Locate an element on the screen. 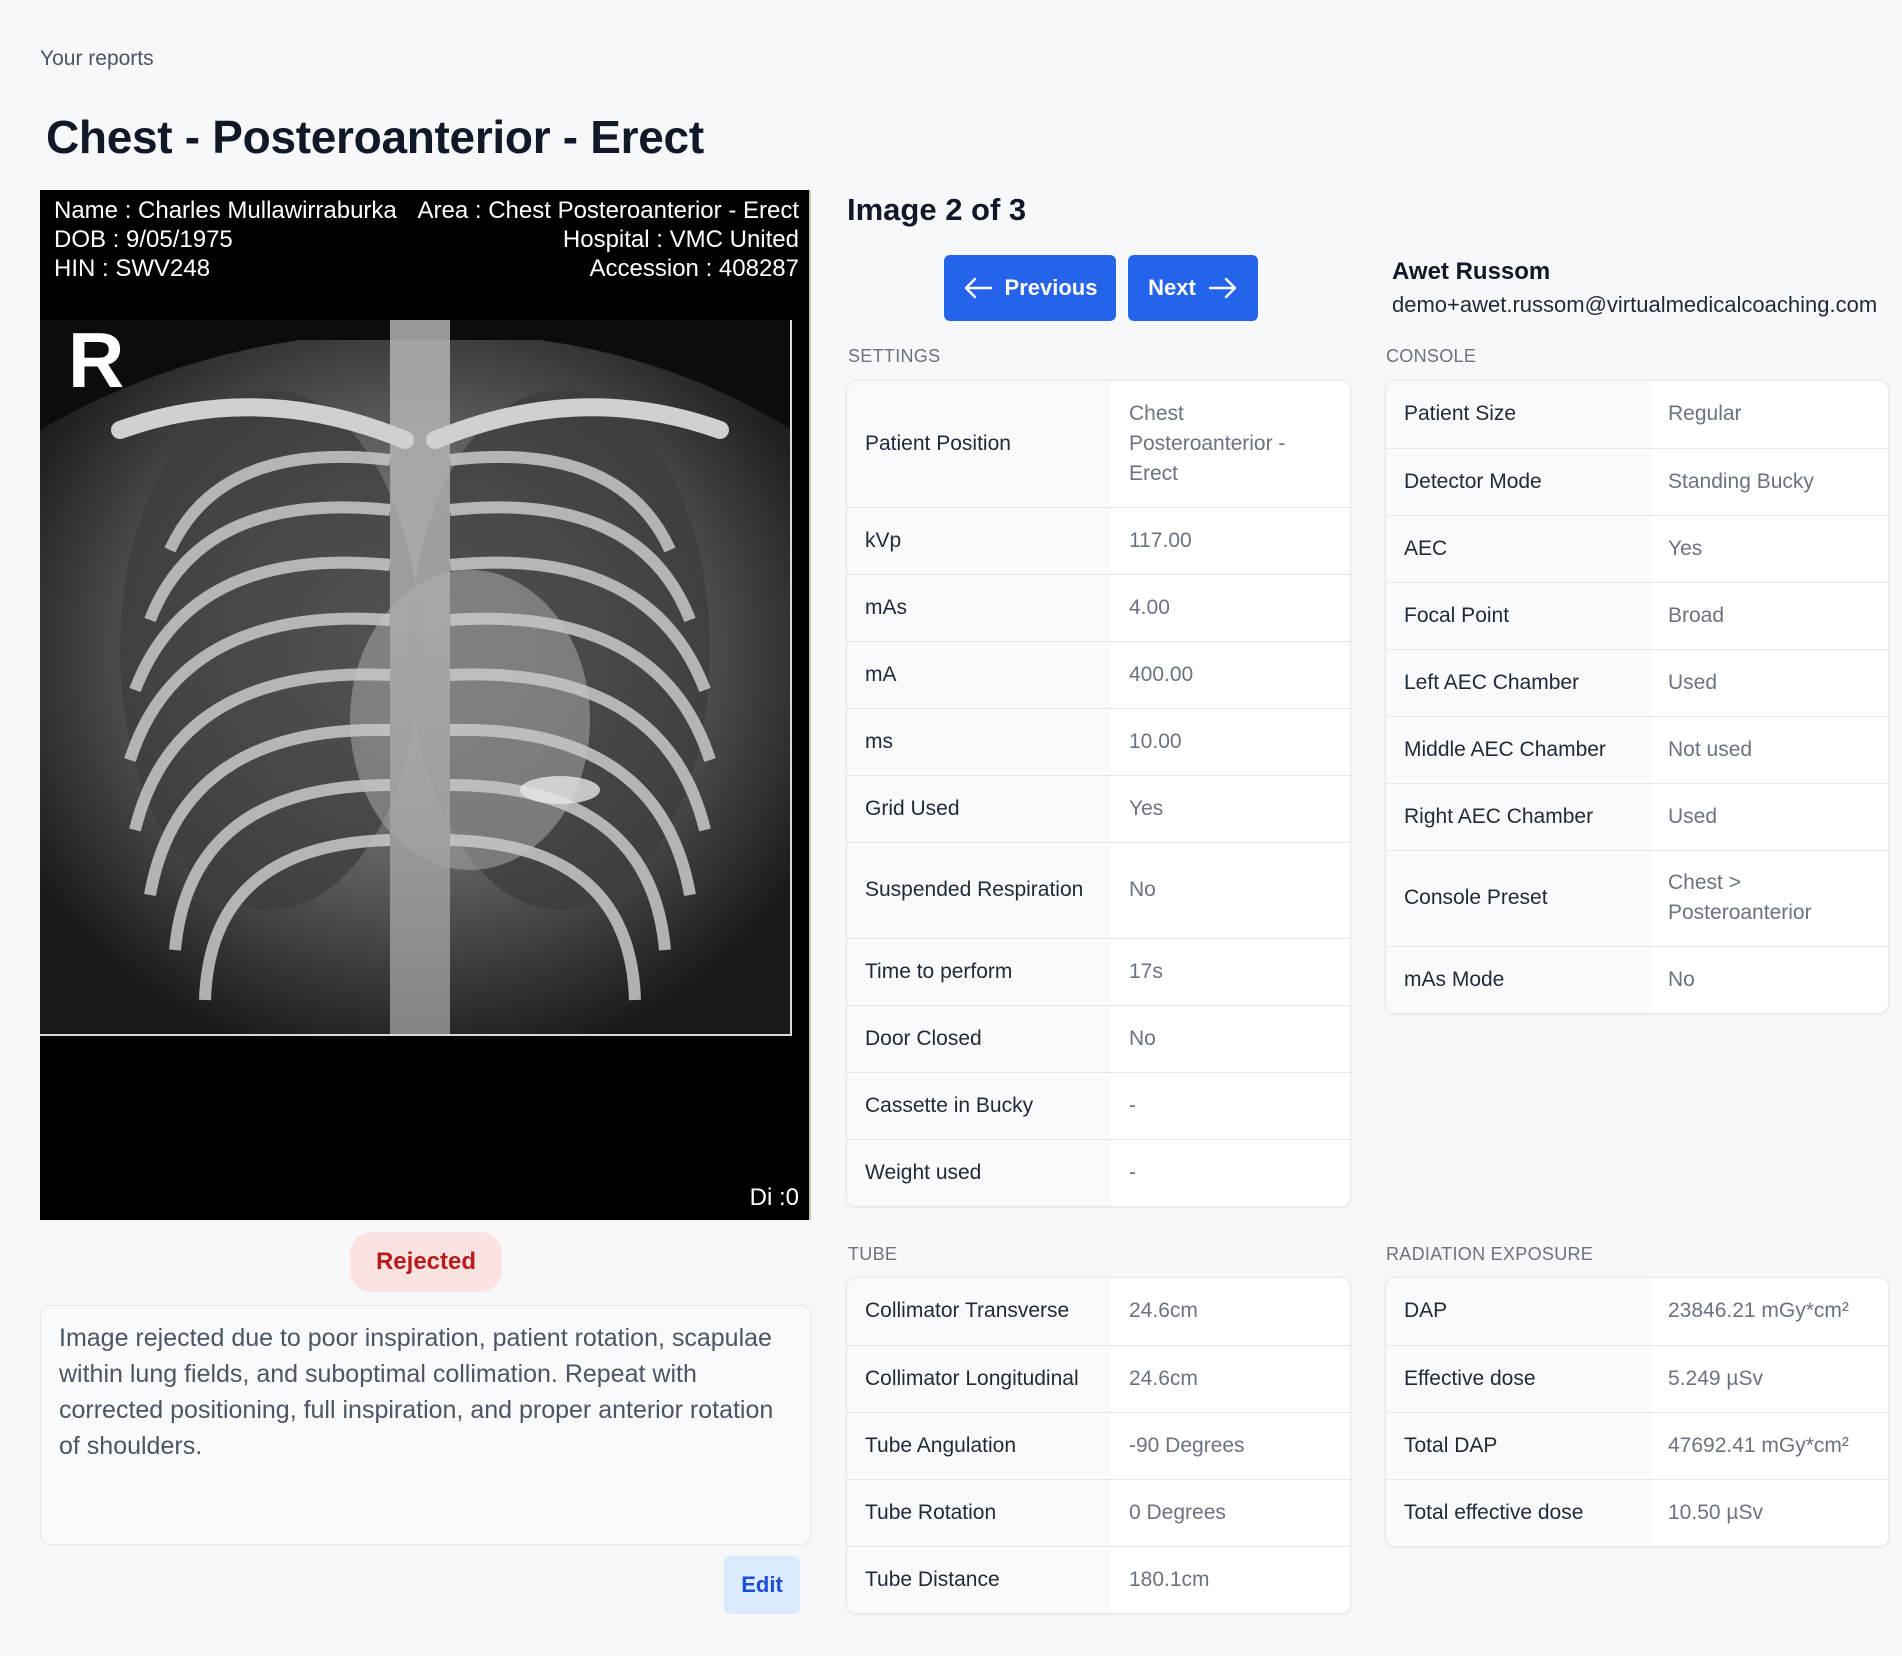  settings-key: mAs is located at coordinates (979, 608).